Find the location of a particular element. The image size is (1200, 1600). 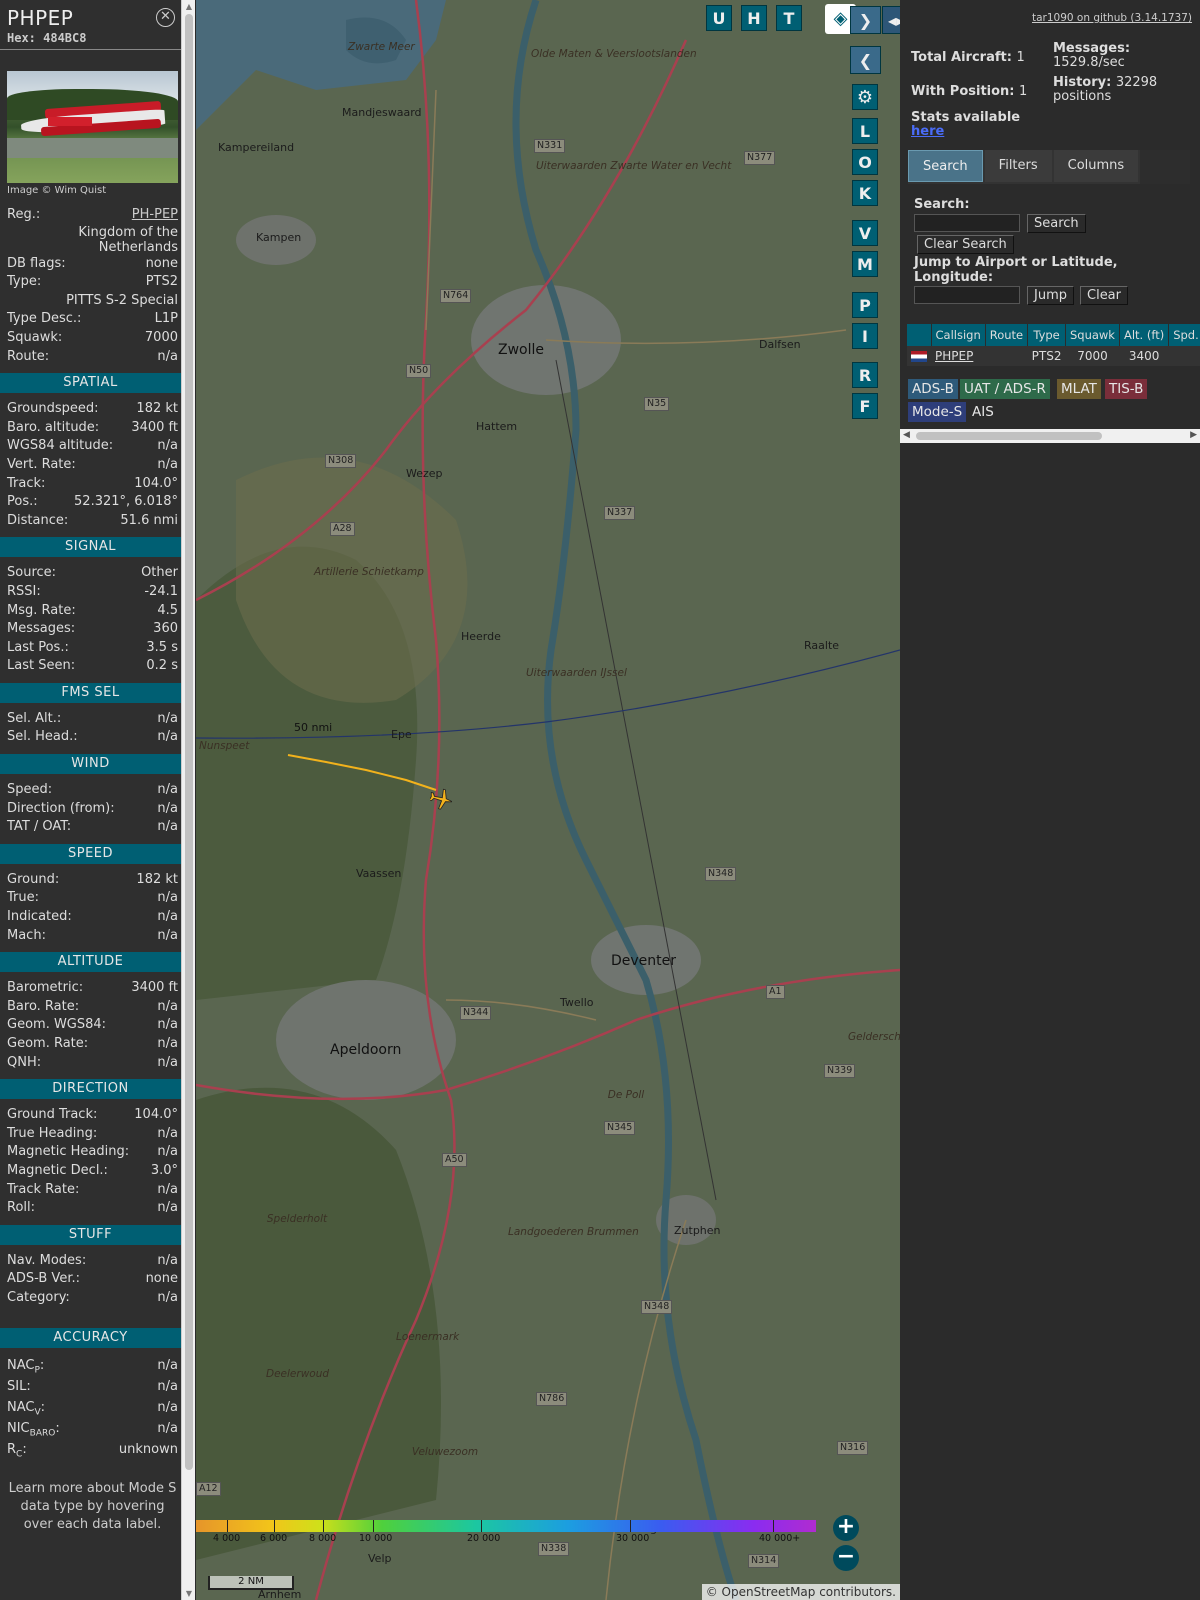

registration-link: PH-PEP is located at coordinates (155, 215).